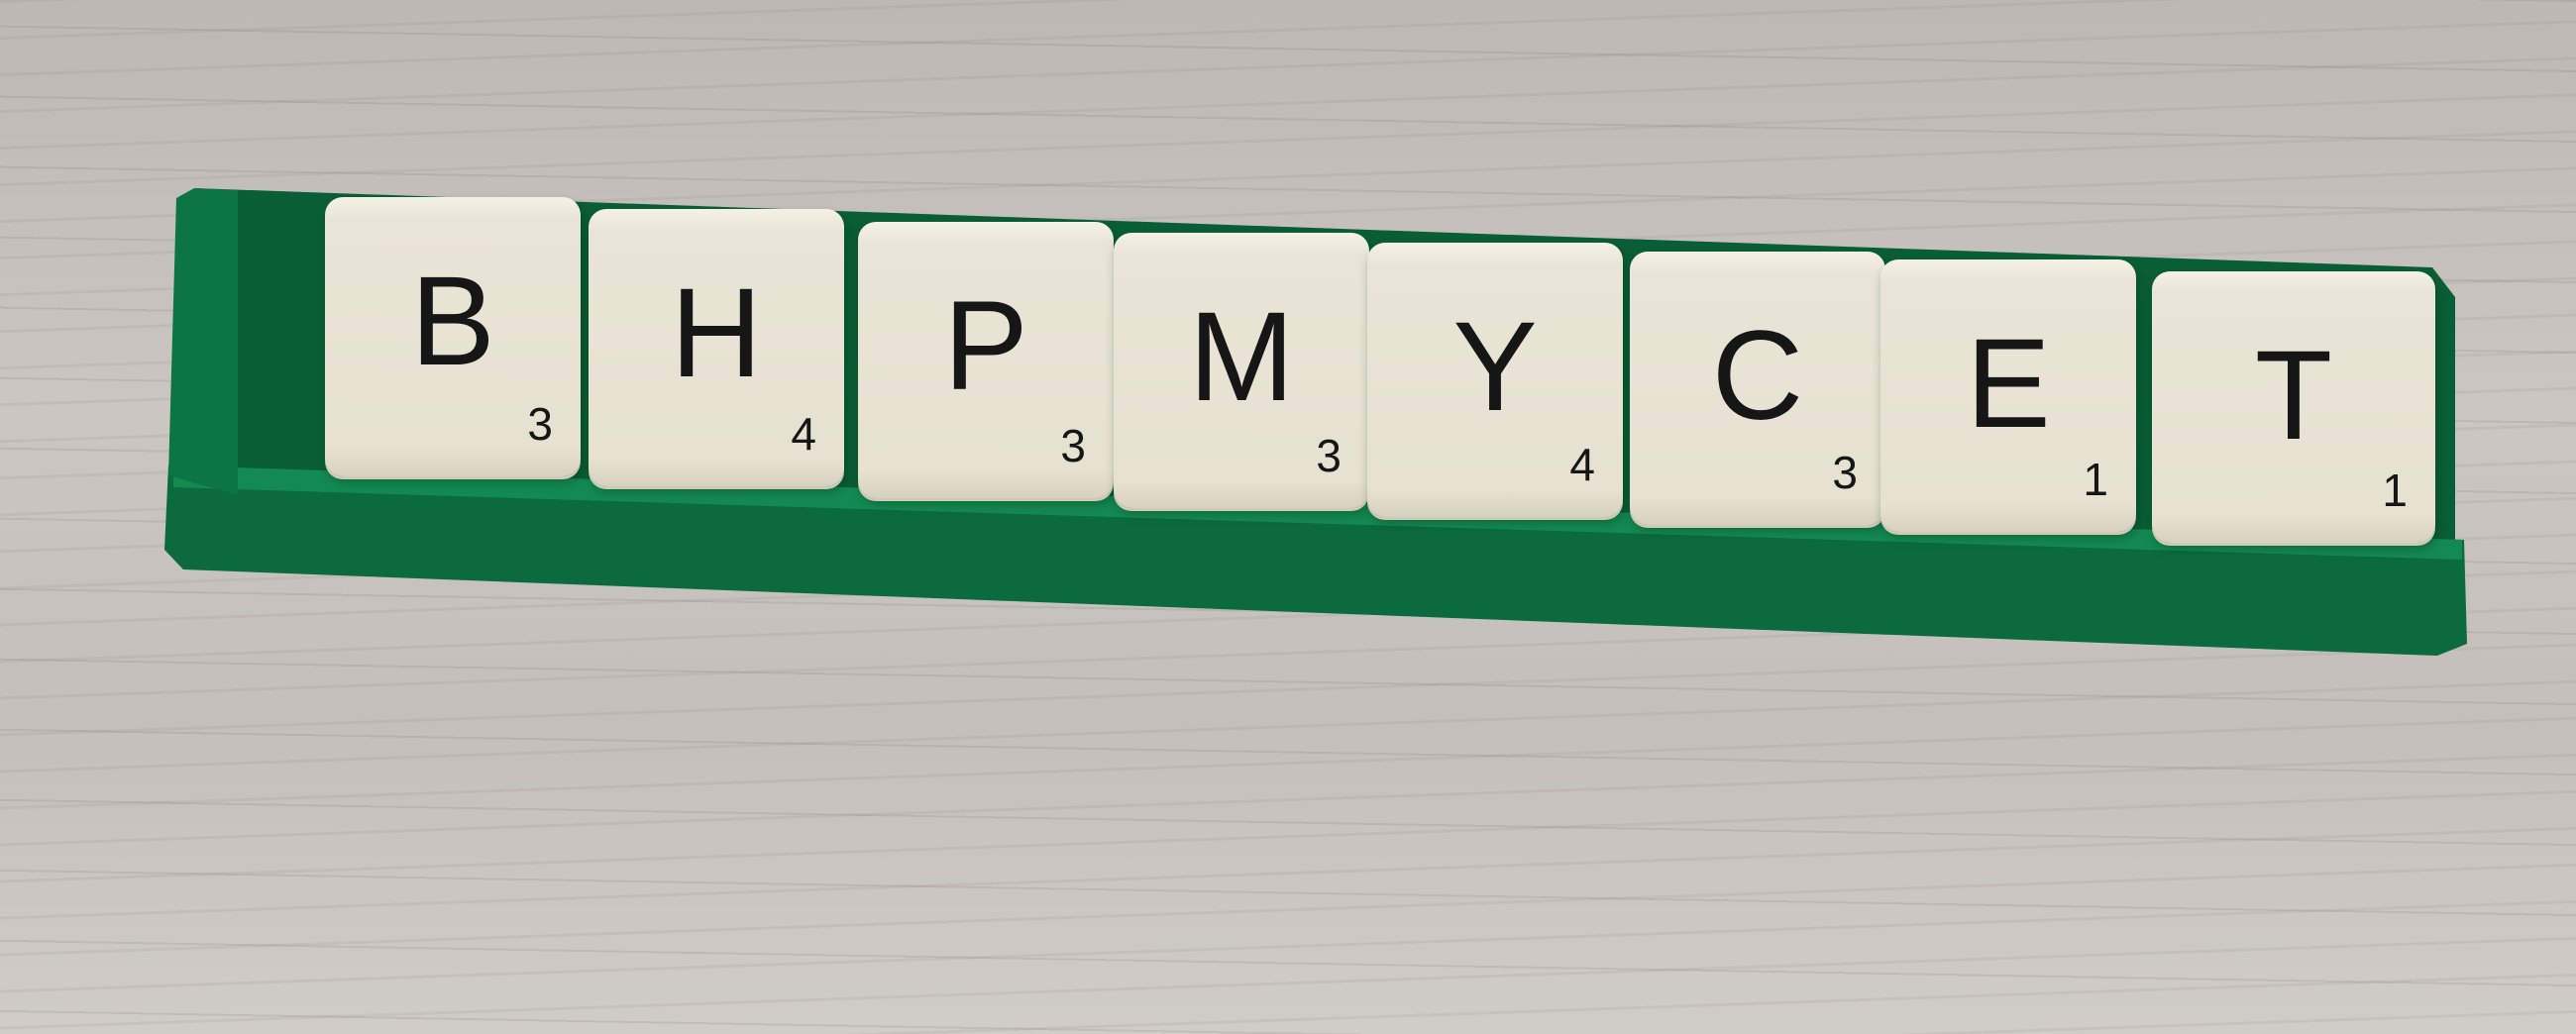  I want to click on tile-c: C 3, so click(1757, 389).